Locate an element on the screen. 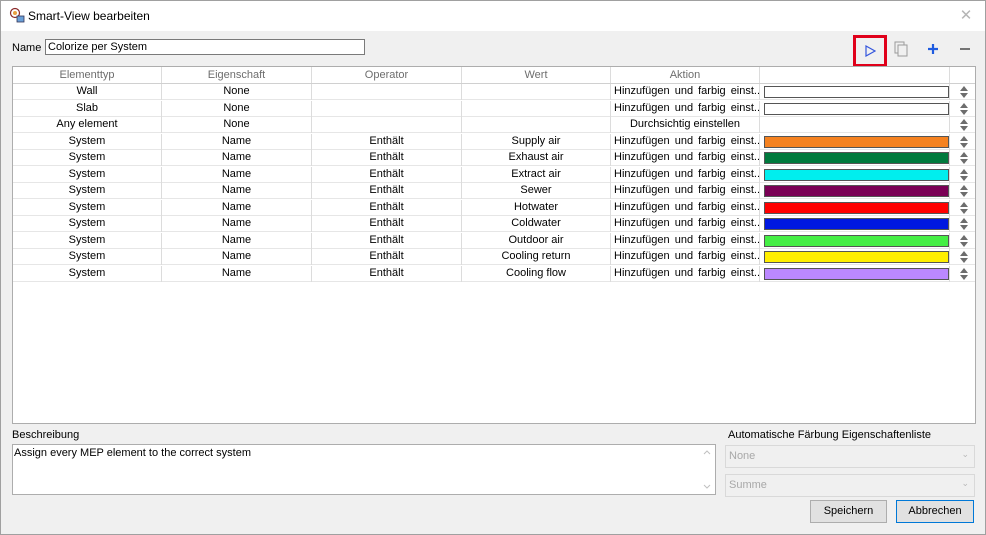 This screenshot has height=535, width=986. column-header-eigenschaft: Eigenschaft is located at coordinates (237, 75).